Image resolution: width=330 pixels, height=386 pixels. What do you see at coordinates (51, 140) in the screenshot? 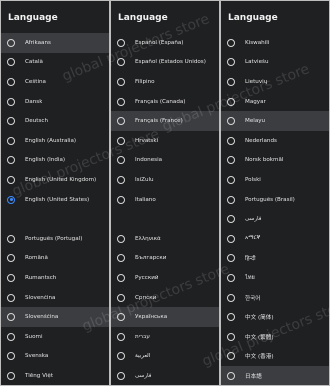
I see `language-label: English (Australia)` at bounding box center [51, 140].